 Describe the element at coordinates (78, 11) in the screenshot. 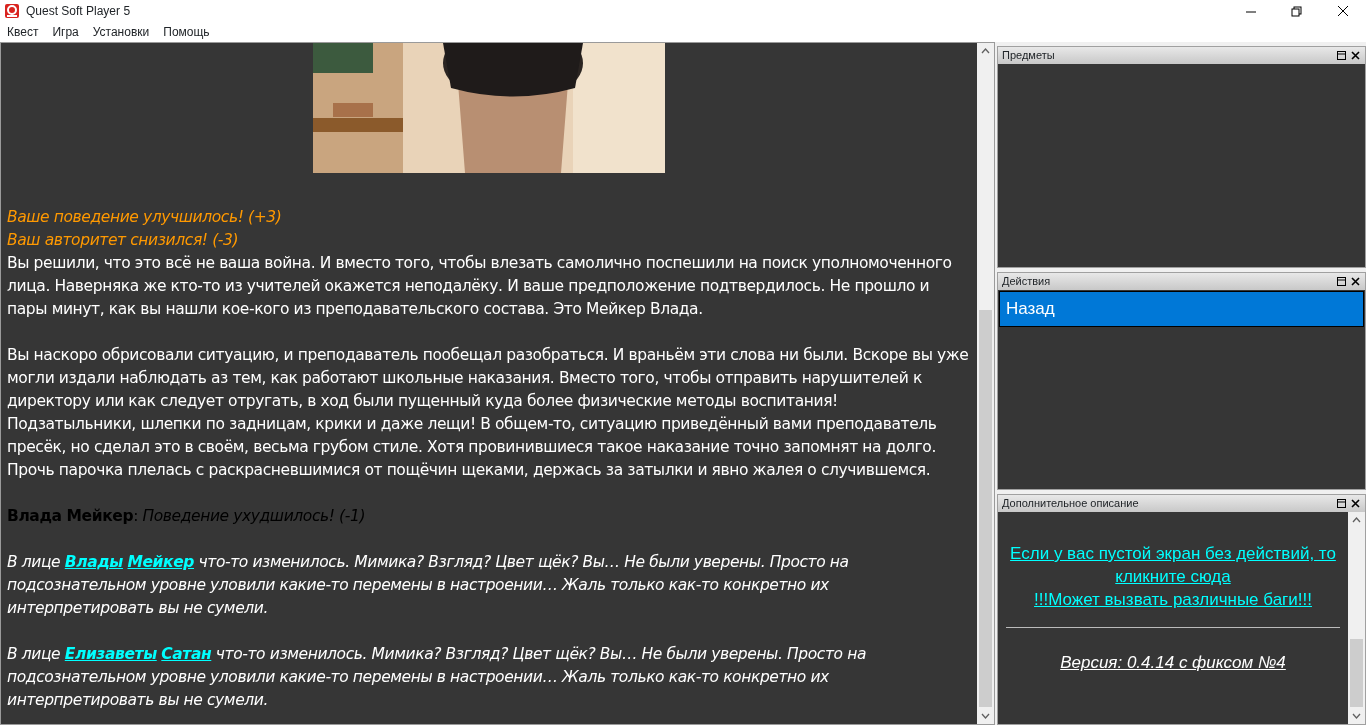

I see `window-title: Quest Soft Player 5` at that location.